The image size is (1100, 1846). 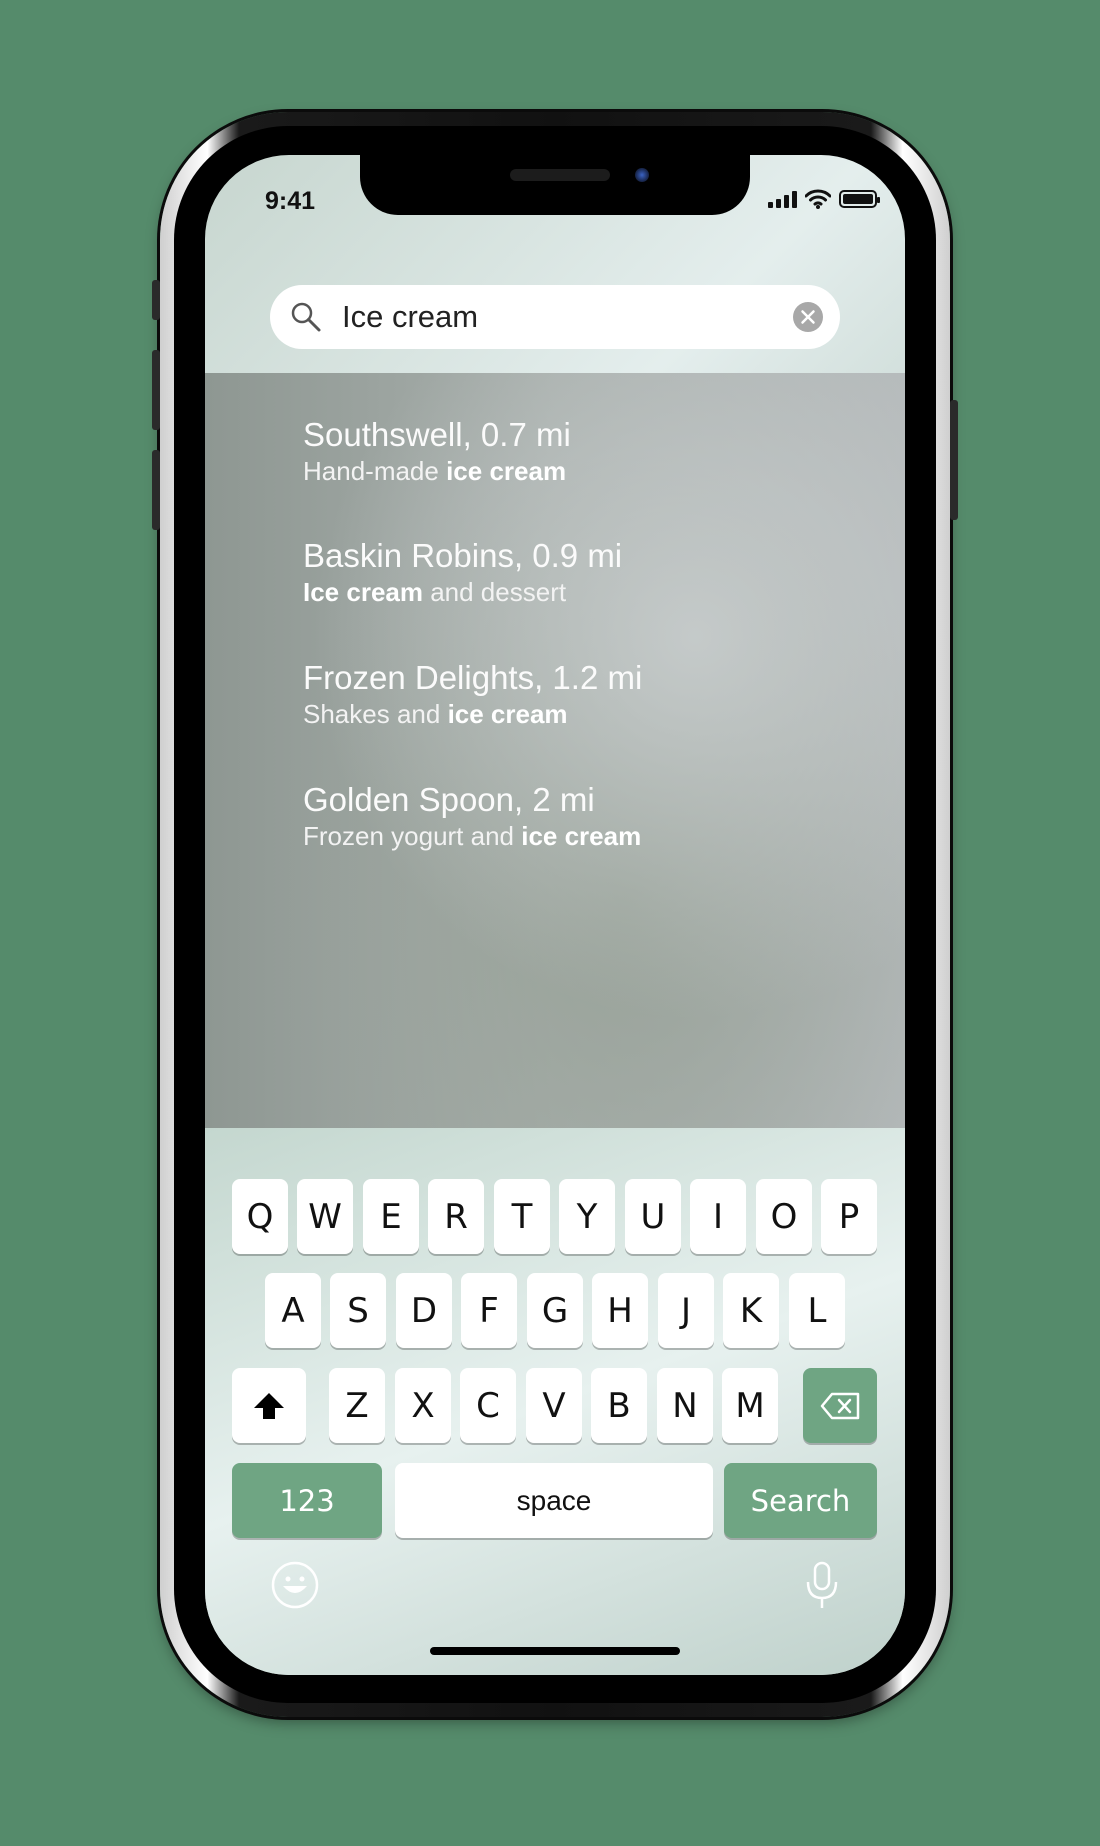 I want to click on volume-down-button, so click(x=156, y=490).